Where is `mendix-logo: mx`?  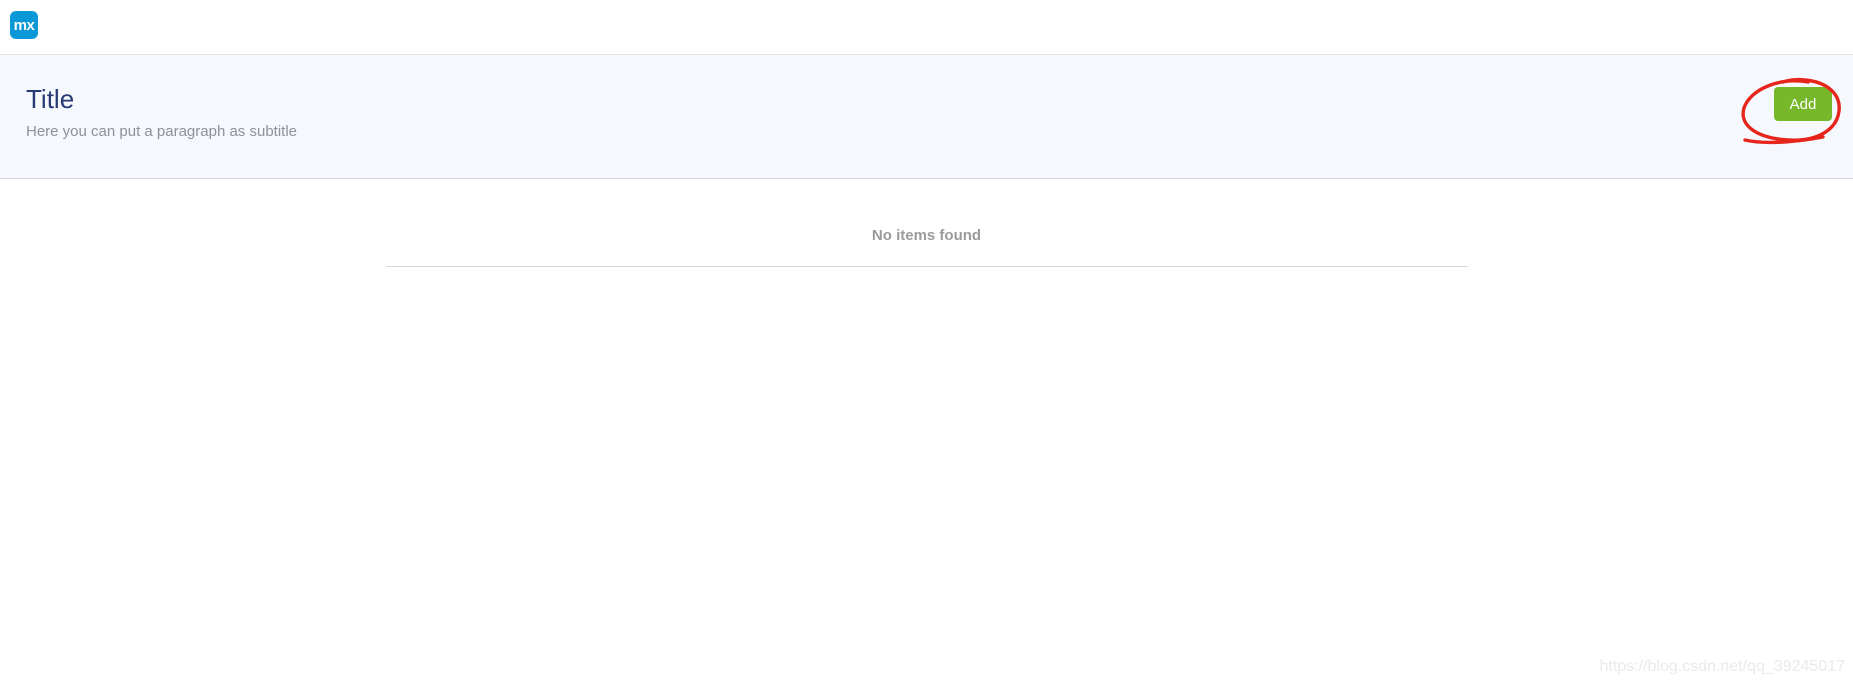
mendix-logo: mx is located at coordinates (24, 25).